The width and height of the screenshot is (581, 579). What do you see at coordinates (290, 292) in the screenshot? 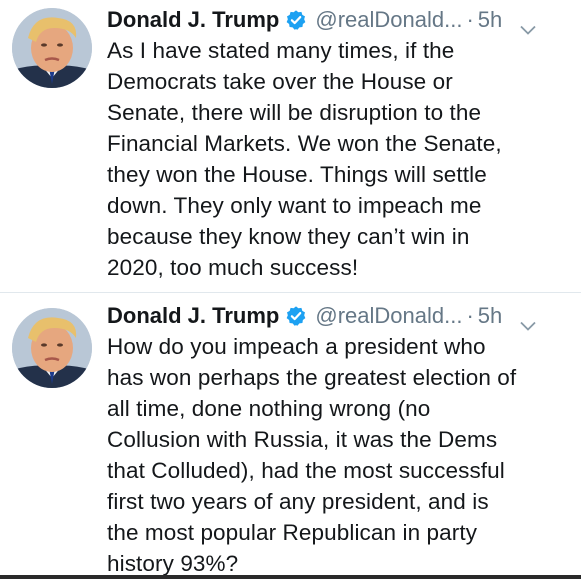
I see `tweet-divider` at bounding box center [290, 292].